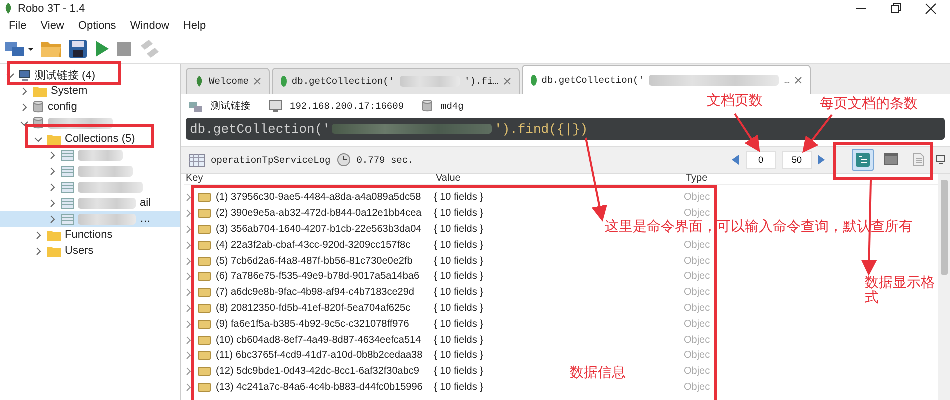  What do you see at coordinates (447, 179) in the screenshot?
I see `column-header: Value` at bounding box center [447, 179].